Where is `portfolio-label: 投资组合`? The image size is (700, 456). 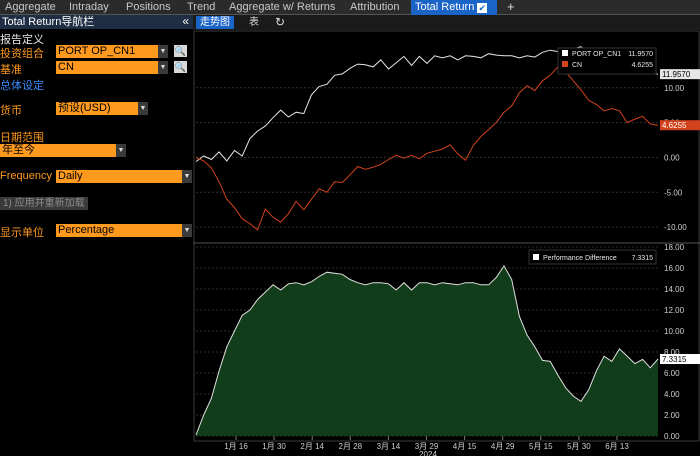 portfolio-label: 投资组合 is located at coordinates (22, 54).